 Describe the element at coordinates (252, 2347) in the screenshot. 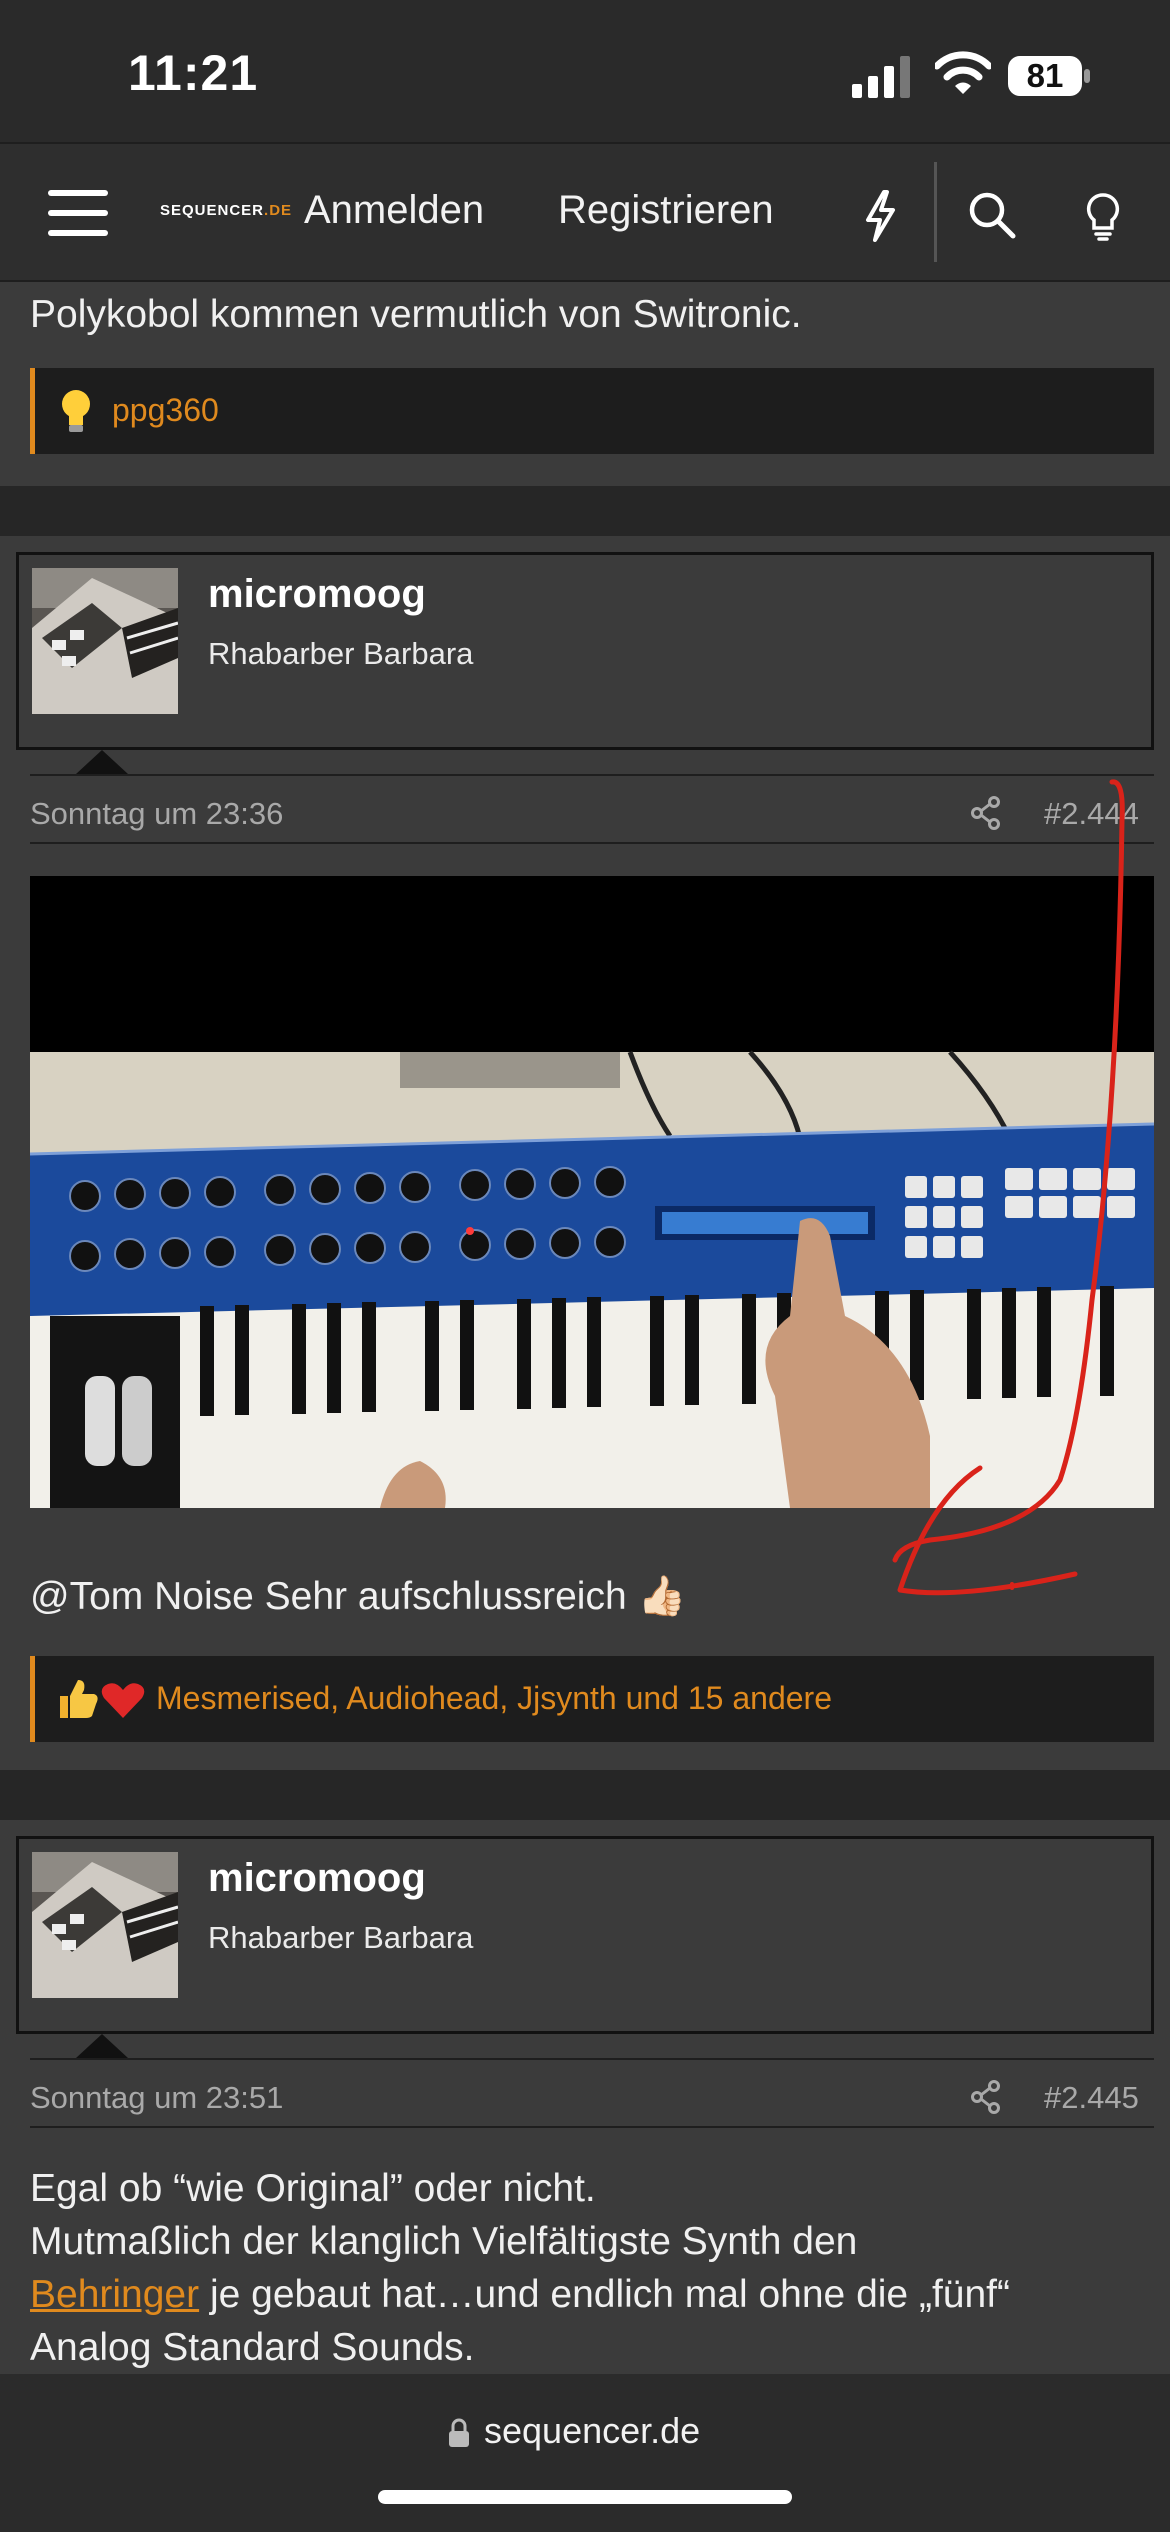

I see `post-body-line: Analog Standard Sounds.` at that location.